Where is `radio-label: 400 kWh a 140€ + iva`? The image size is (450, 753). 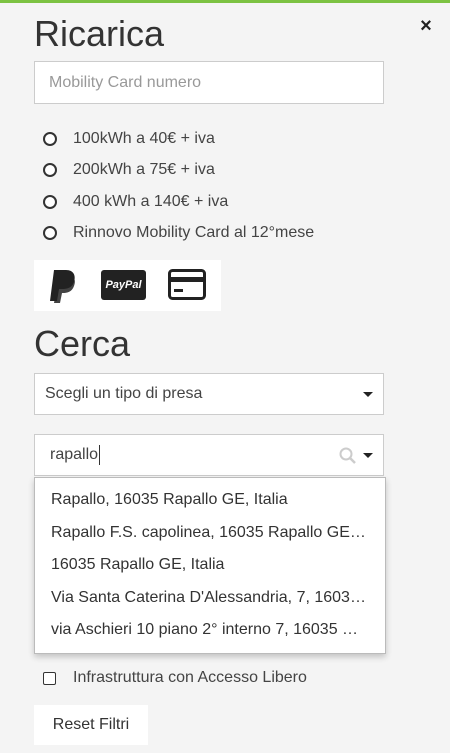 radio-label: 400 kWh a 140€ + iva is located at coordinates (151, 201).